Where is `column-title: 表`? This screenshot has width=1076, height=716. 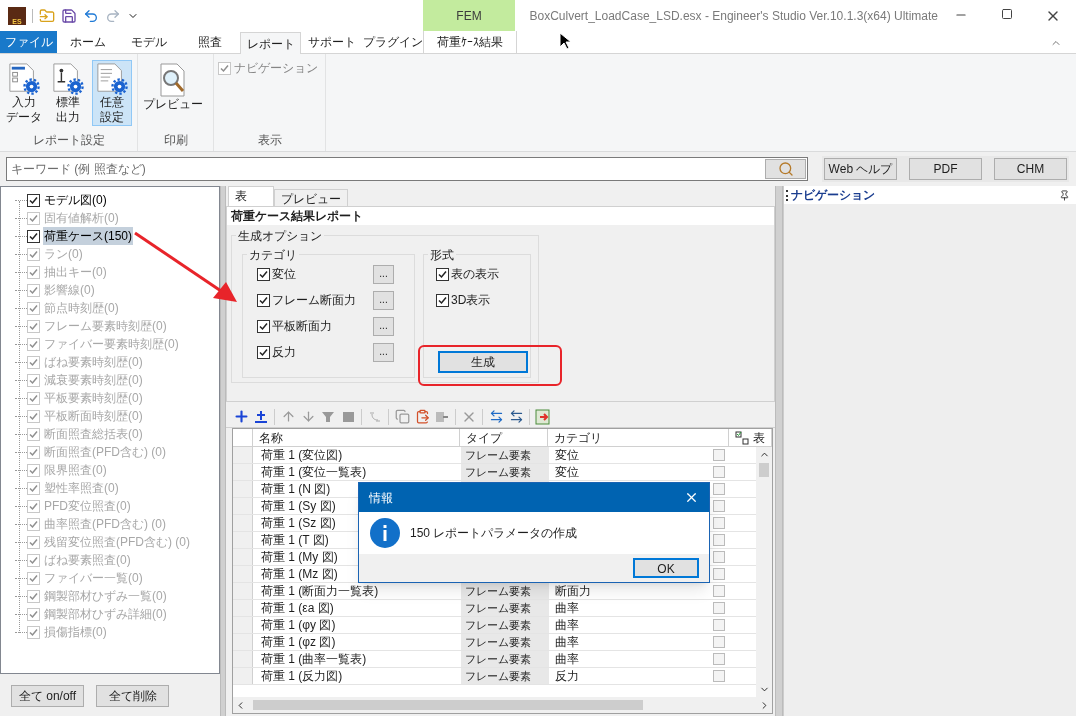
column-title: 表 is located at coordinates (759, 437).